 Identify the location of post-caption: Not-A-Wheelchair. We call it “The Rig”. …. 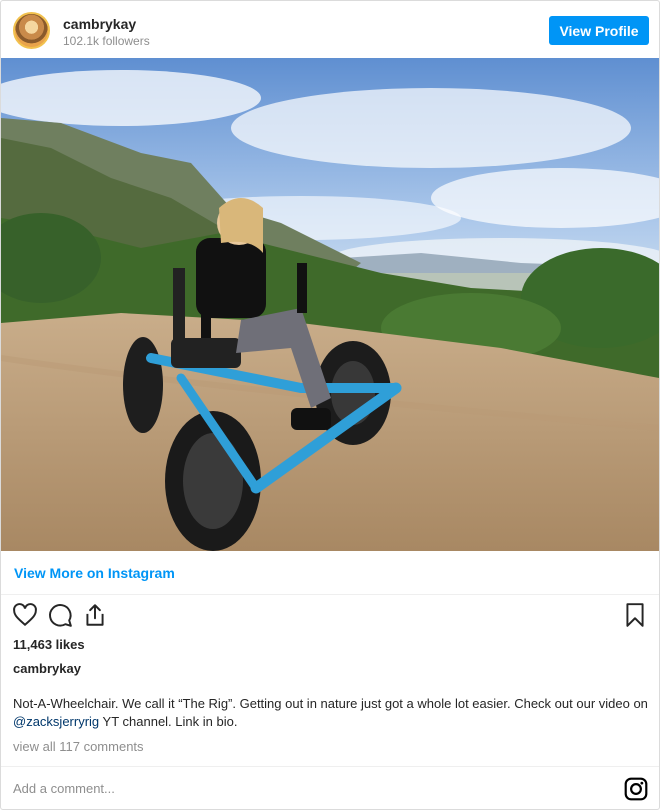
(332, 713).